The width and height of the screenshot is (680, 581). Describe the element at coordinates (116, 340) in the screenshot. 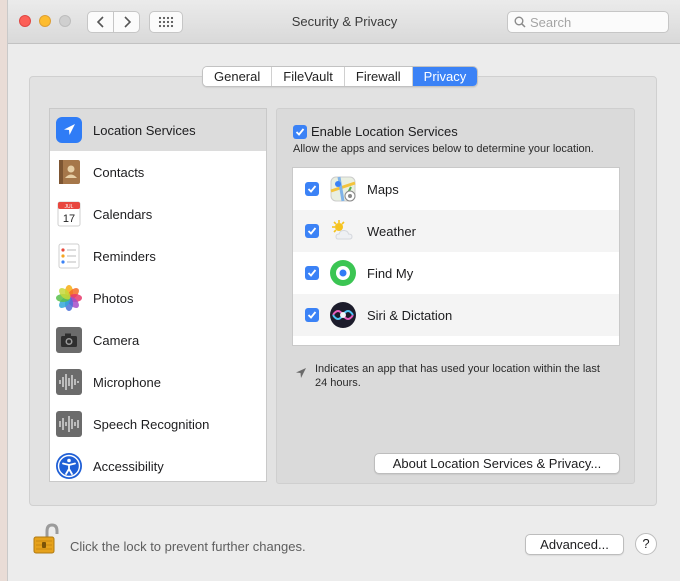

I see `sidebar-item-label: Camera` at that location.